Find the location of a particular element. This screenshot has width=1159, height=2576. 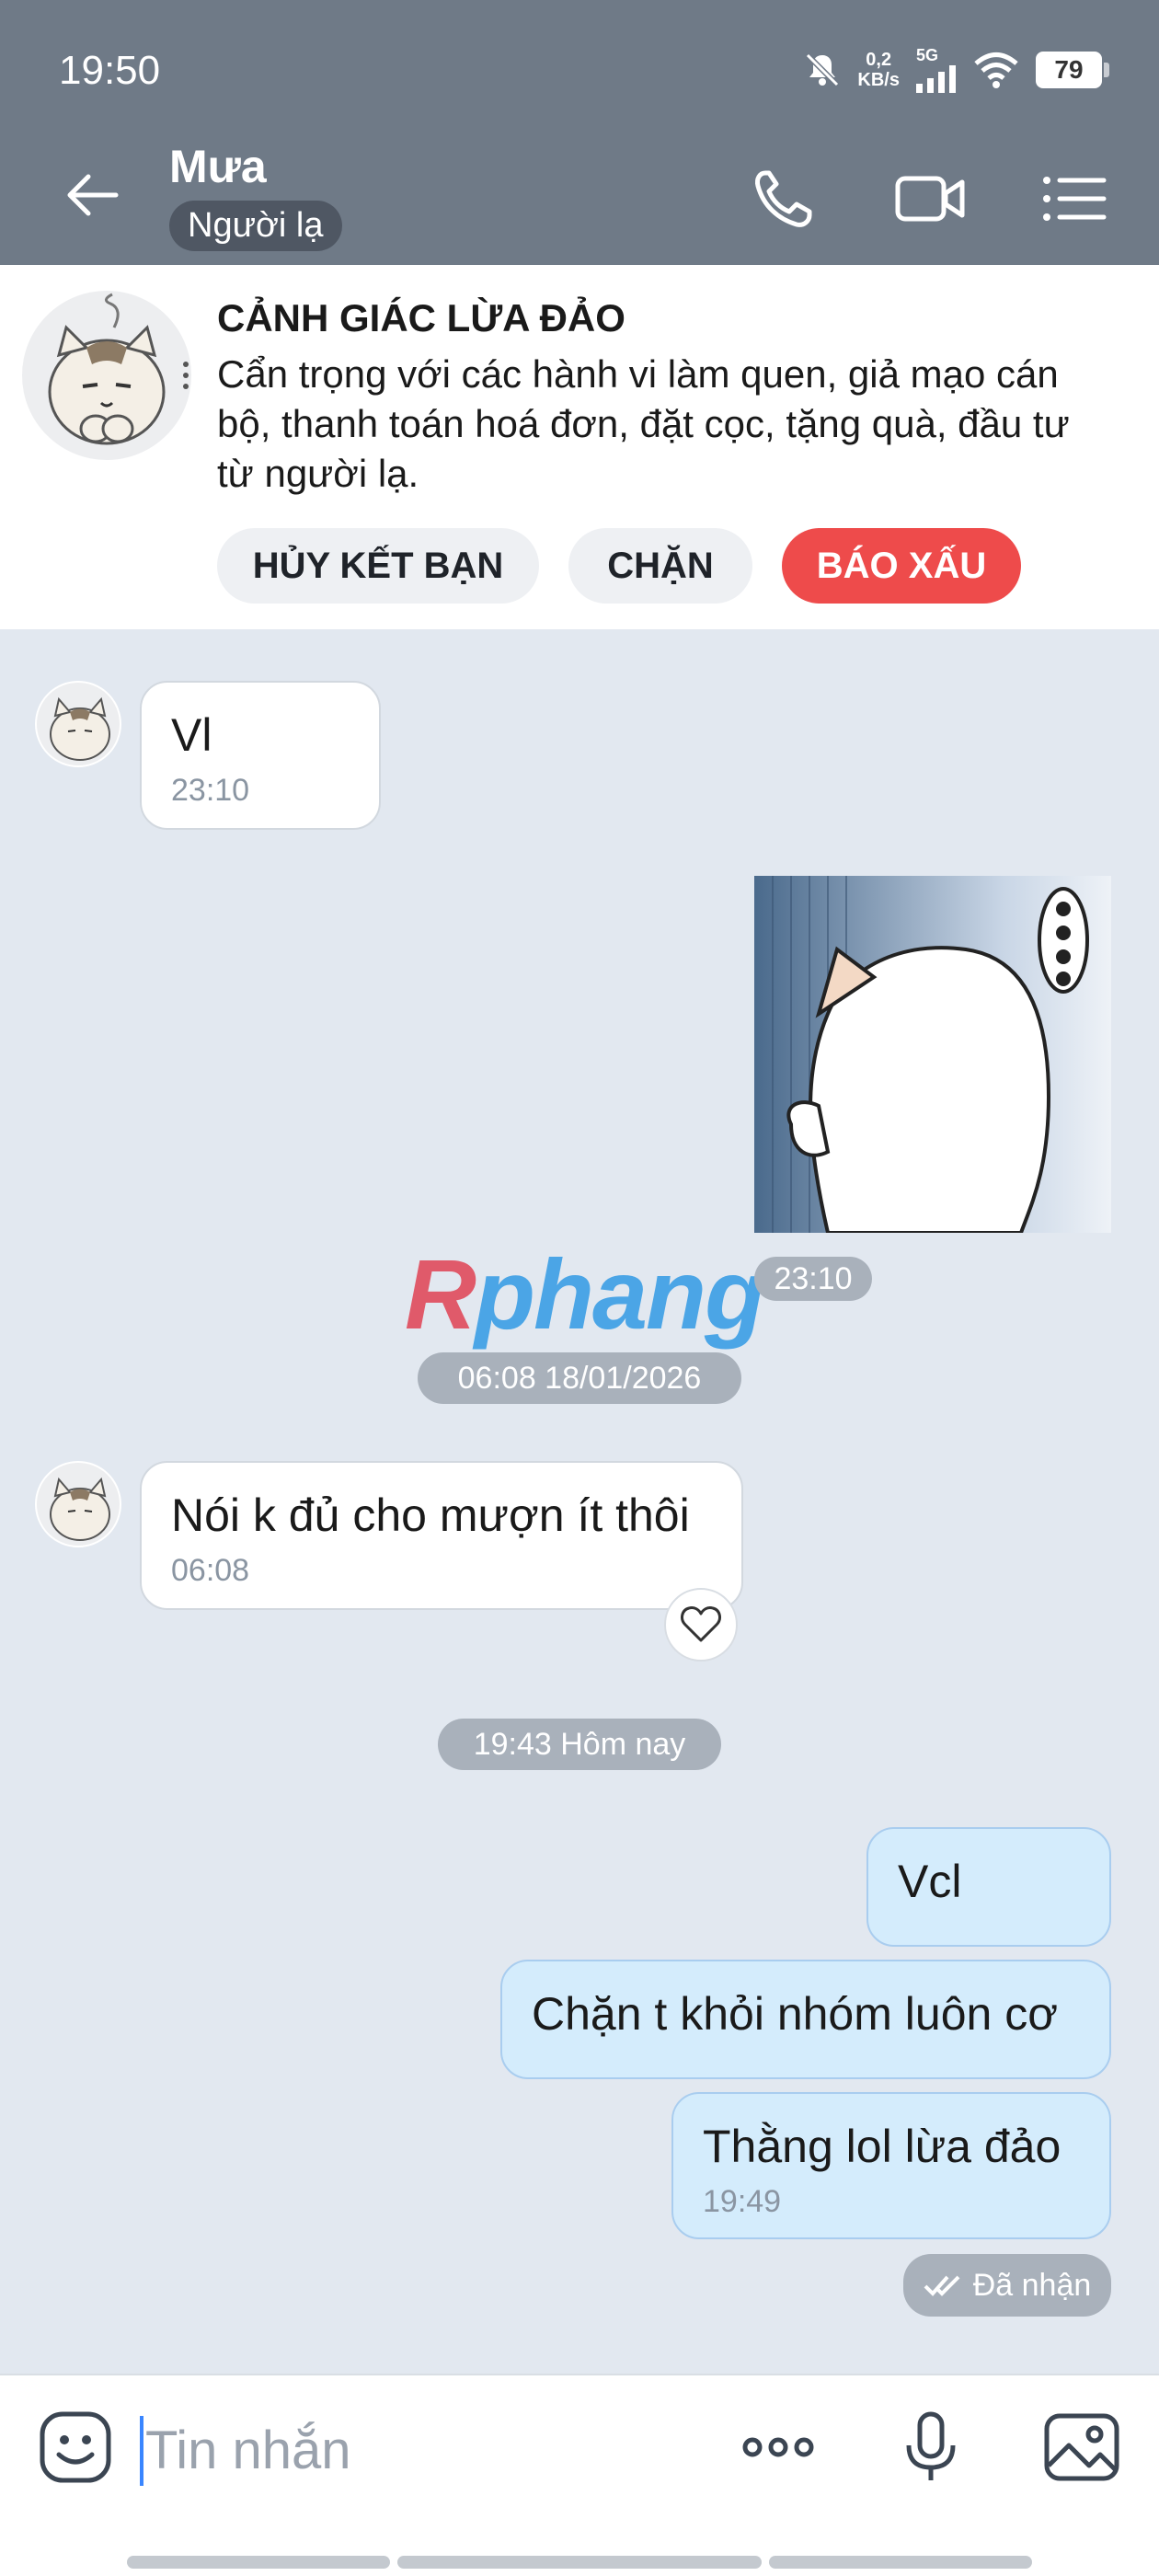

watermark-logo: Rphang is located at coordinates (585, 1293).